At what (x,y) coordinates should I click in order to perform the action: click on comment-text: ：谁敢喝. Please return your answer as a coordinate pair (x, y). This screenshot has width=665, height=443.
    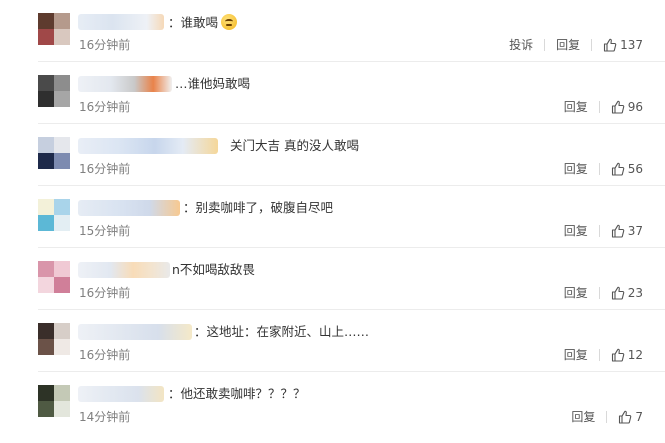
    Looking at the image, I should click on (203, 22).